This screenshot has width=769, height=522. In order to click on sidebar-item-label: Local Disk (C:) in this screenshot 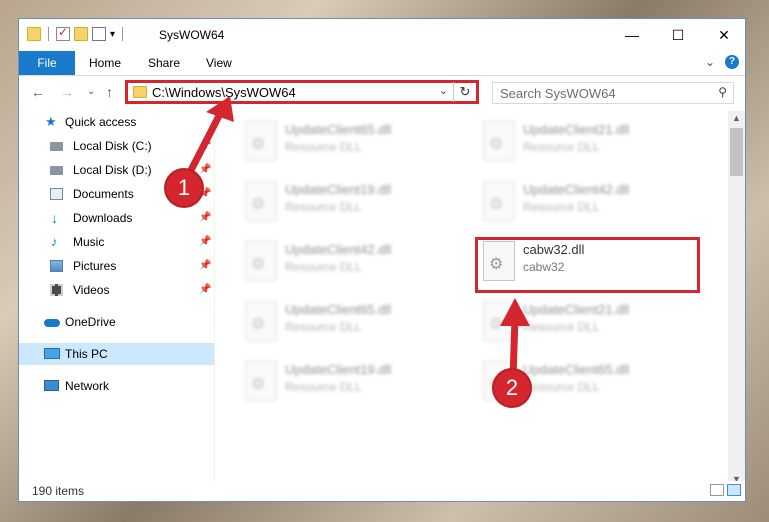, I will do `click(112, 146)`.